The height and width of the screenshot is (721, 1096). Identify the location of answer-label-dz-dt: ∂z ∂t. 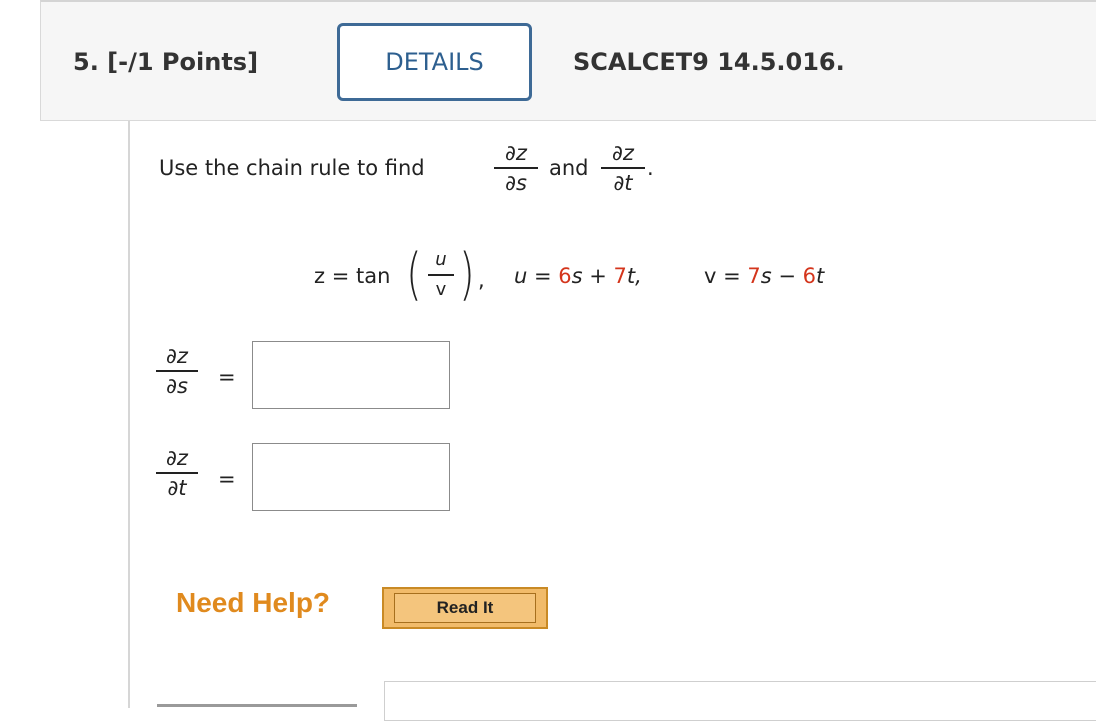
(177, 473).